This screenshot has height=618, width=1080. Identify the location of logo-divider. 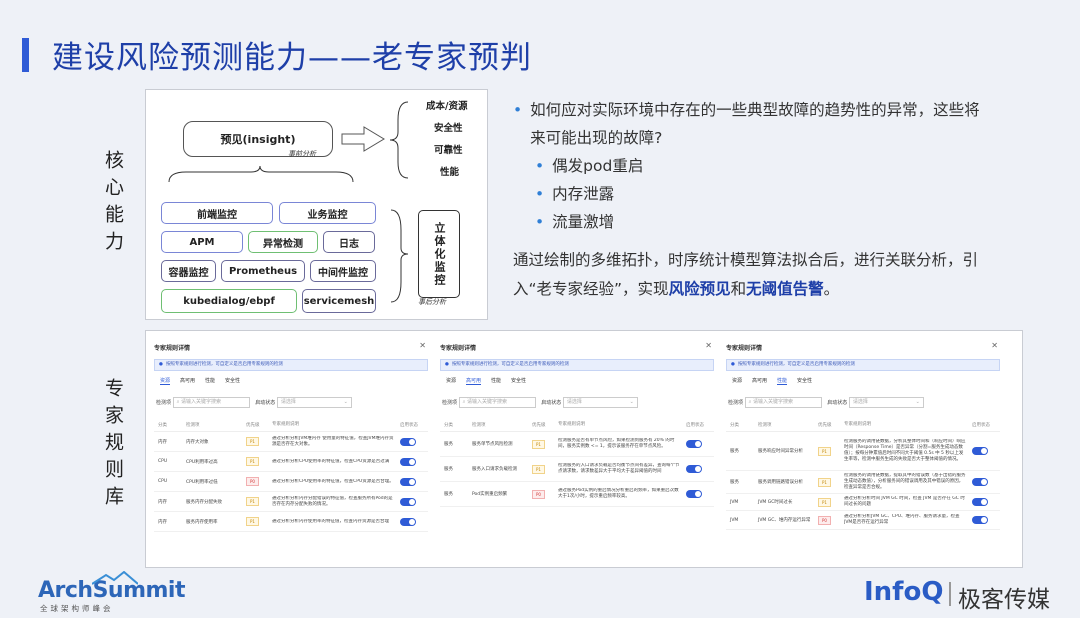
(950, 594).